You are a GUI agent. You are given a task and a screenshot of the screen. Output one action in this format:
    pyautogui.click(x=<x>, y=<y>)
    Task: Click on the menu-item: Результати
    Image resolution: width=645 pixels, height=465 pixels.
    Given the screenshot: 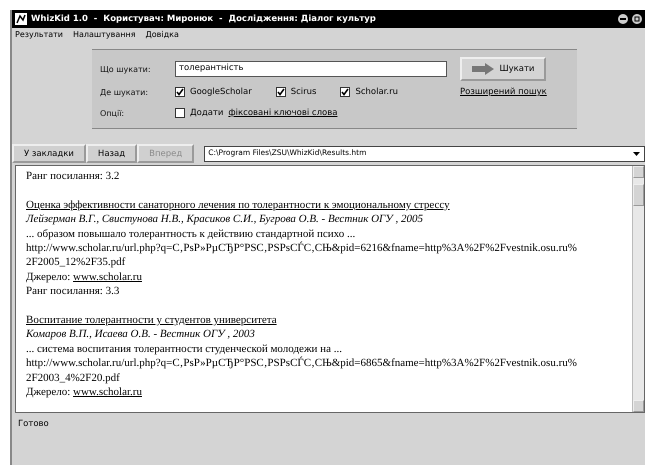 What is the action you would take?
    pyautogui.click(x=39, y=34)
    